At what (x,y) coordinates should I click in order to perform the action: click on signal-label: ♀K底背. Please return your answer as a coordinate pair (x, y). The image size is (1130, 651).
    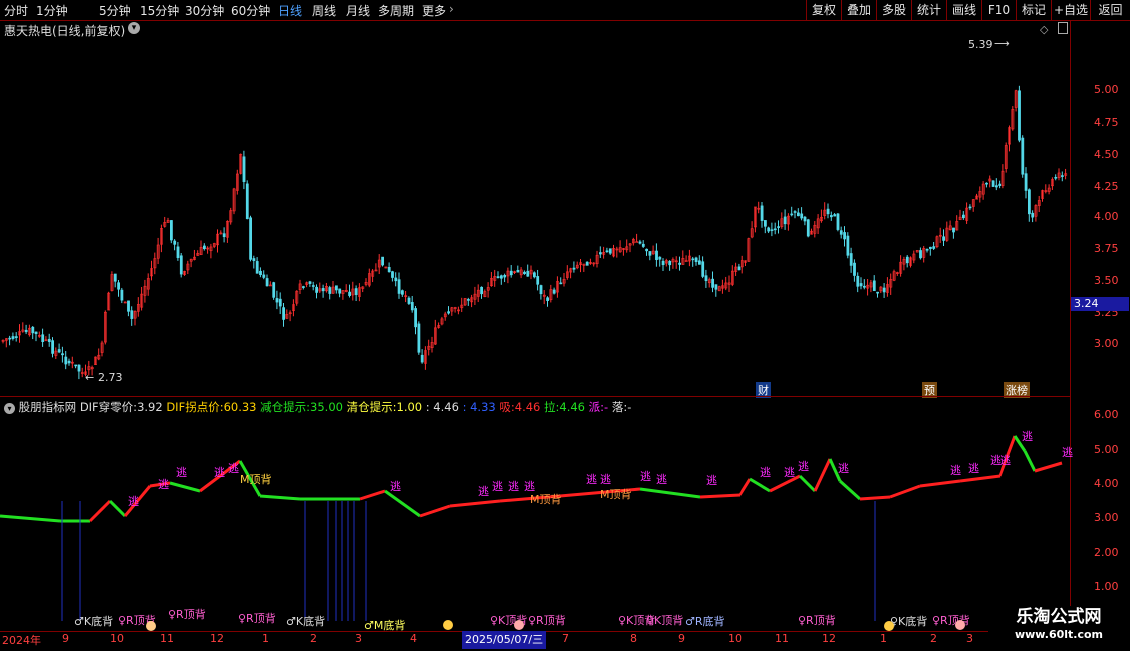
    Looking at the image, I should click on (909, 621).